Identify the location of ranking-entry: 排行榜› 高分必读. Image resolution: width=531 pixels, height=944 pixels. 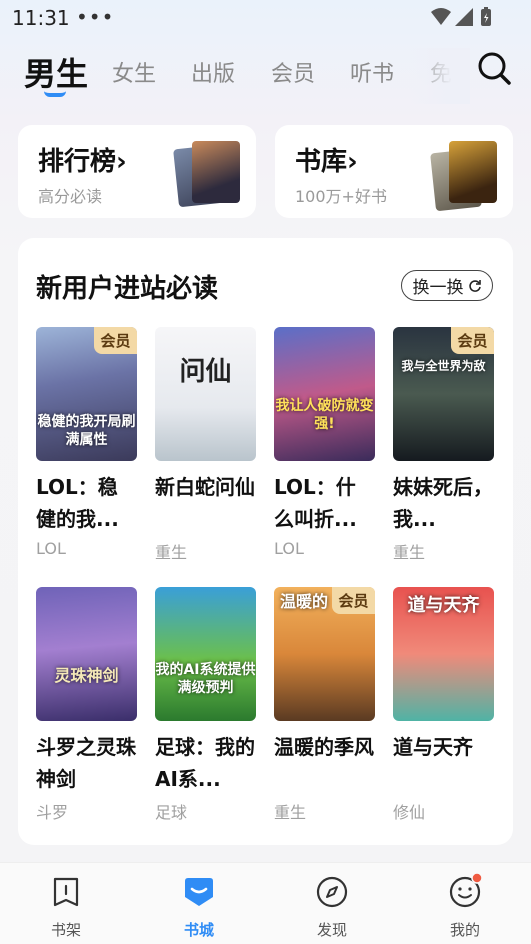
(137, 171).